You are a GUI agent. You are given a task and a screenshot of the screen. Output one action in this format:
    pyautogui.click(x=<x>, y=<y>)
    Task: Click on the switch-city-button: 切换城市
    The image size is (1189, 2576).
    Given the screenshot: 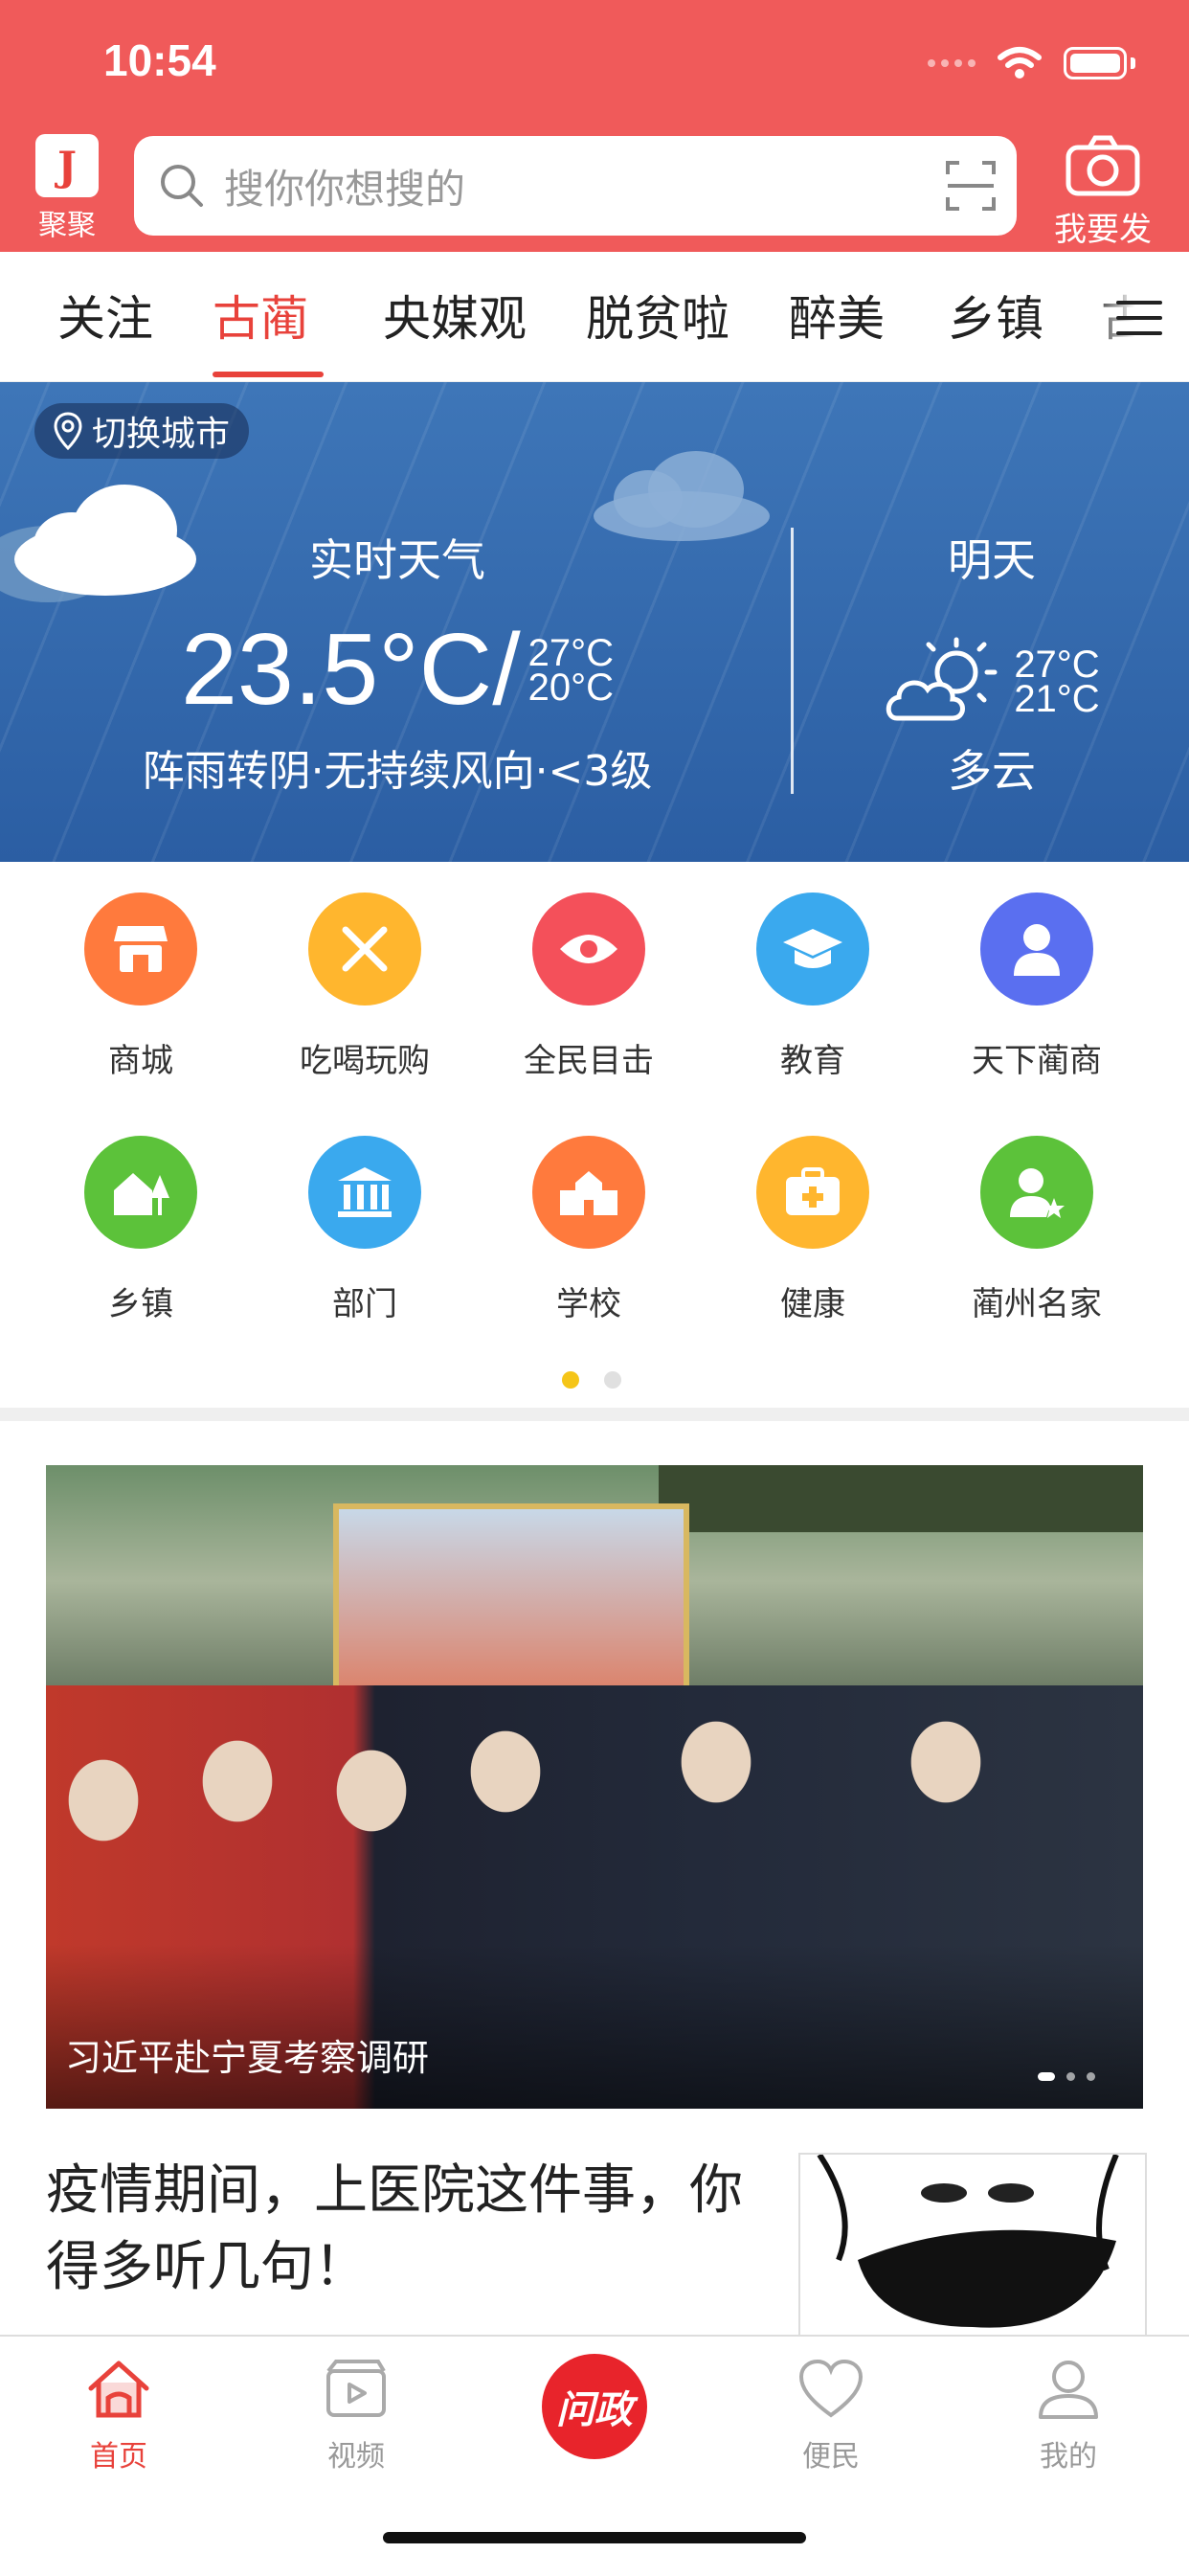 What is the action you would take?
    pyautogui.click(x=142, y=431)
    